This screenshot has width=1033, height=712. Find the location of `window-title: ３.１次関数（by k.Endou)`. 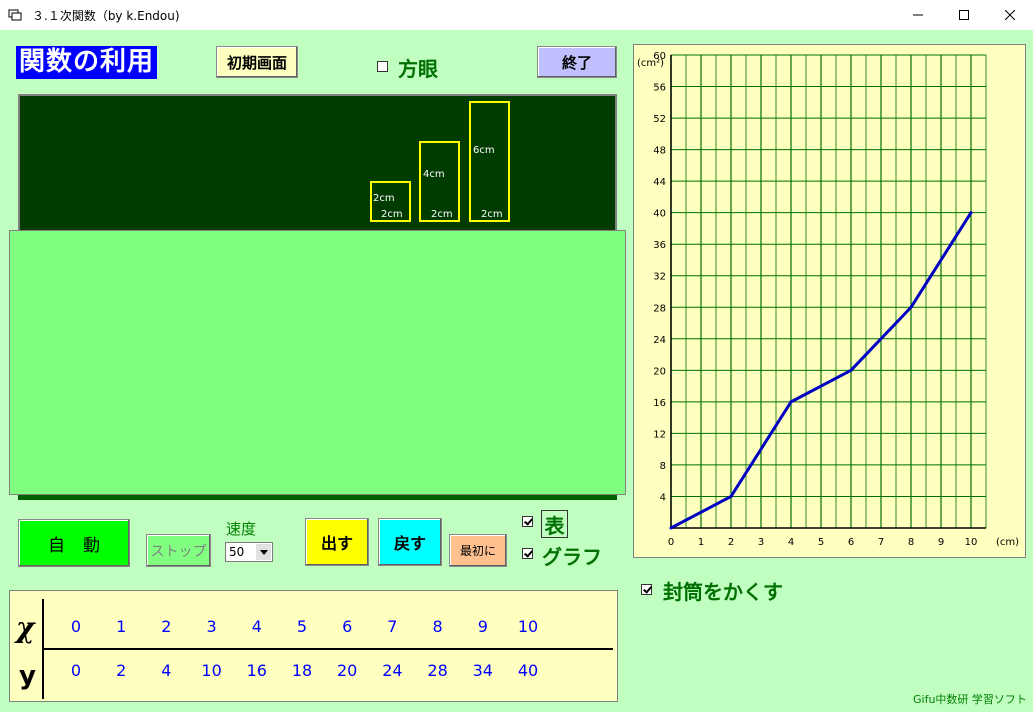

window-title: ３.１次関数（by k.Endou) is located at coordinates (106, 16).